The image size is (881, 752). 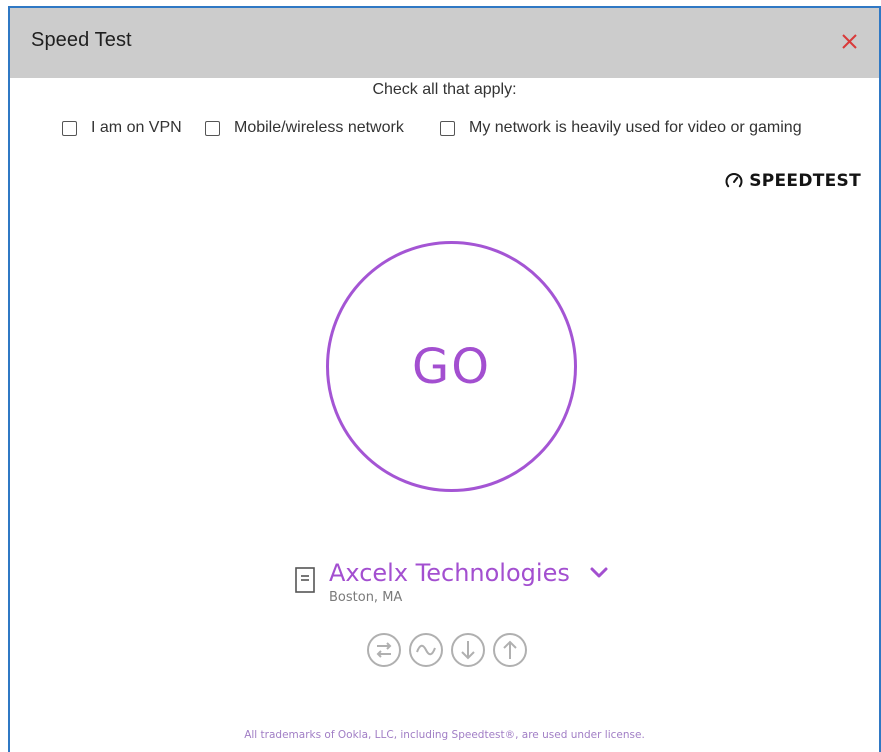 I want to click on download-icon, so click(x=468, y=650).